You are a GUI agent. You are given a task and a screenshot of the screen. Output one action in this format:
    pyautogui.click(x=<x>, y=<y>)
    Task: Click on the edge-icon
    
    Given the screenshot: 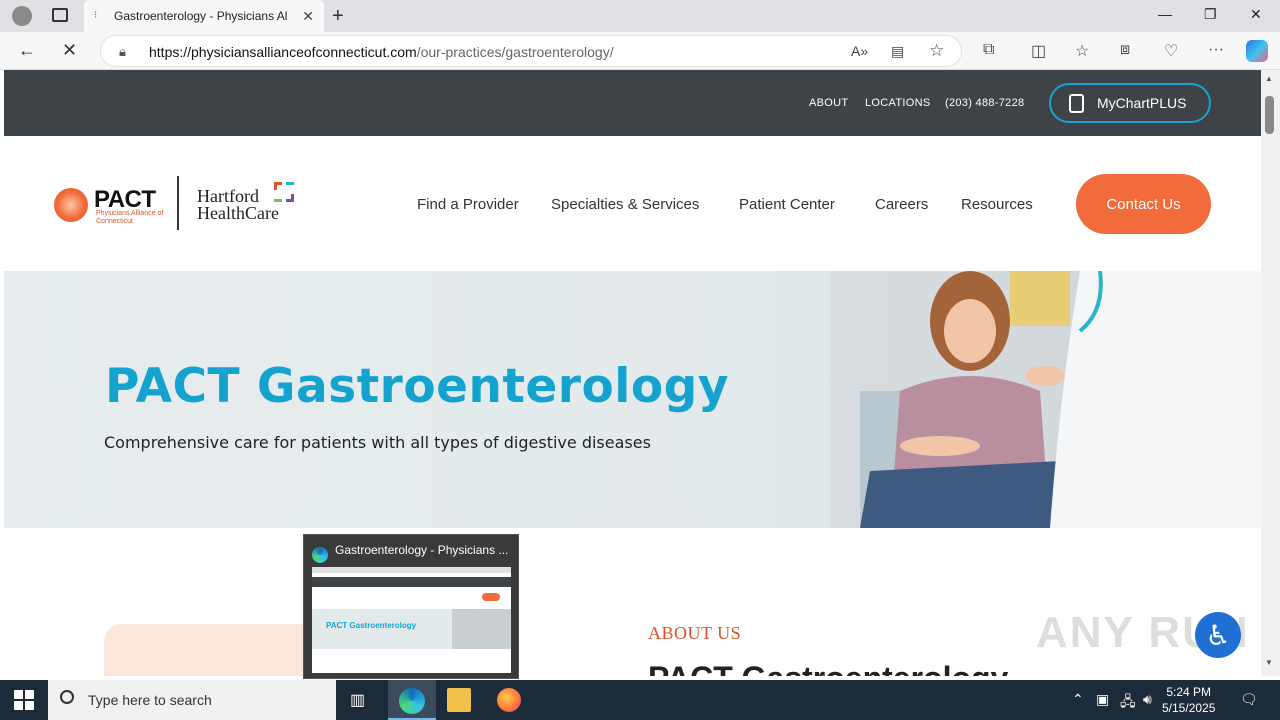 What is the action you would take?
    pyautogui.click(x=320, y=555)
    